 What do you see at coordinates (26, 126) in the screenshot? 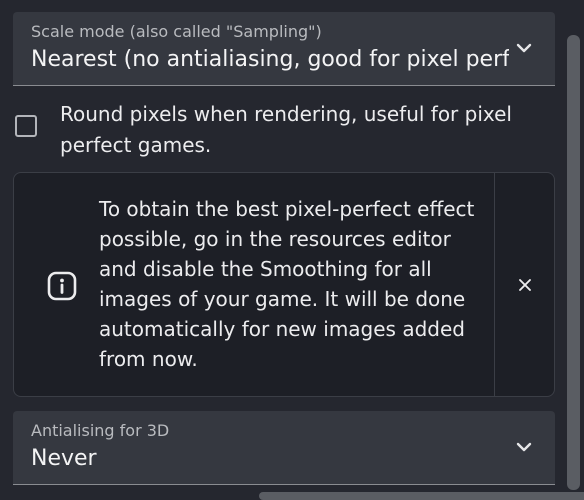
I see `round-pixels-checkbox` at bounding box center [26, 126].